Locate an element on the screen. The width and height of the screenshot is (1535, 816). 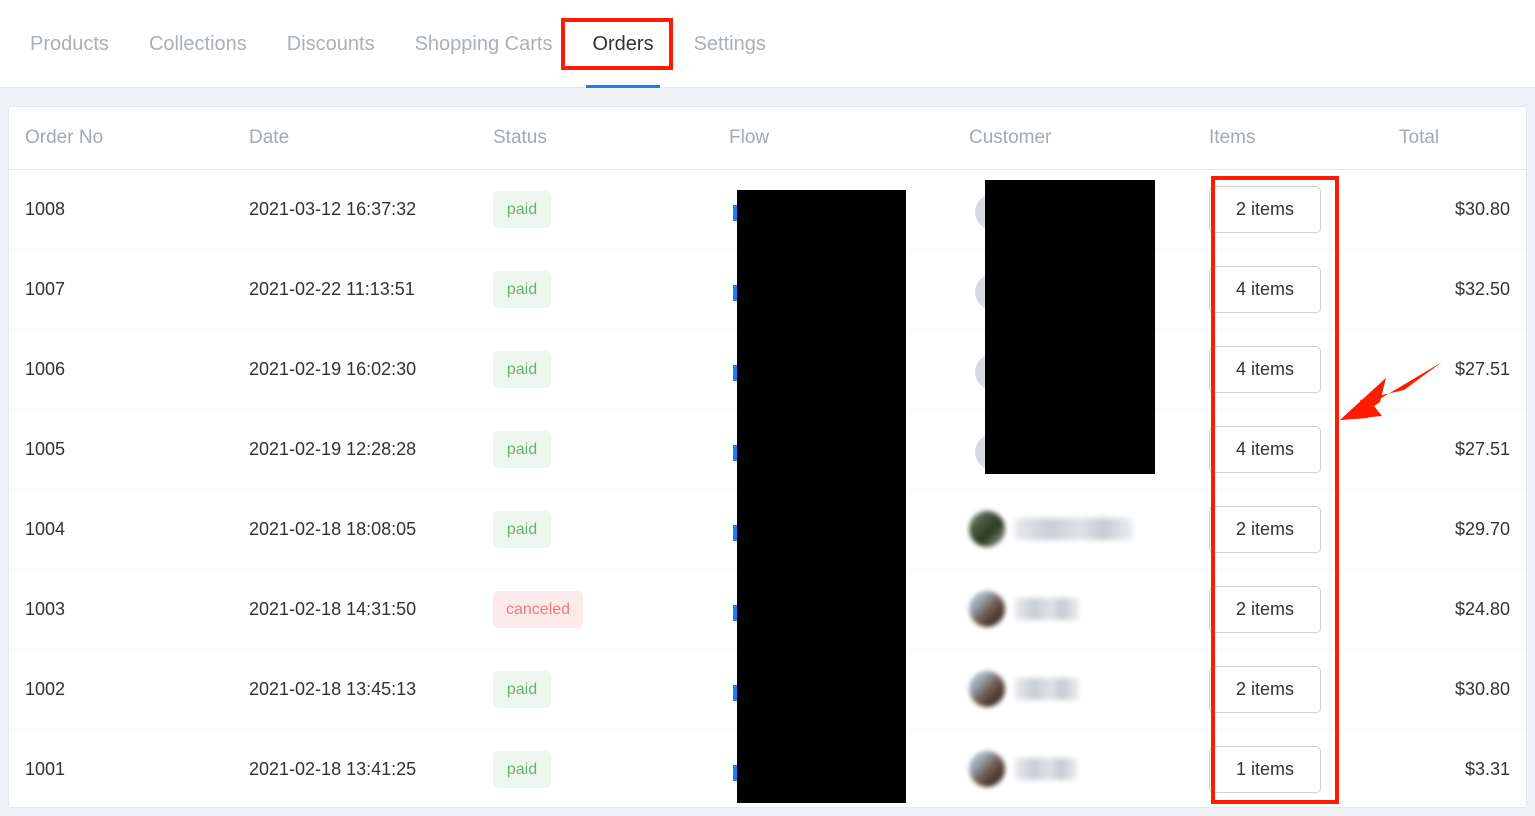
cell-date: 2021-02-18 14:31:50 is located at coordinates (371, 609).